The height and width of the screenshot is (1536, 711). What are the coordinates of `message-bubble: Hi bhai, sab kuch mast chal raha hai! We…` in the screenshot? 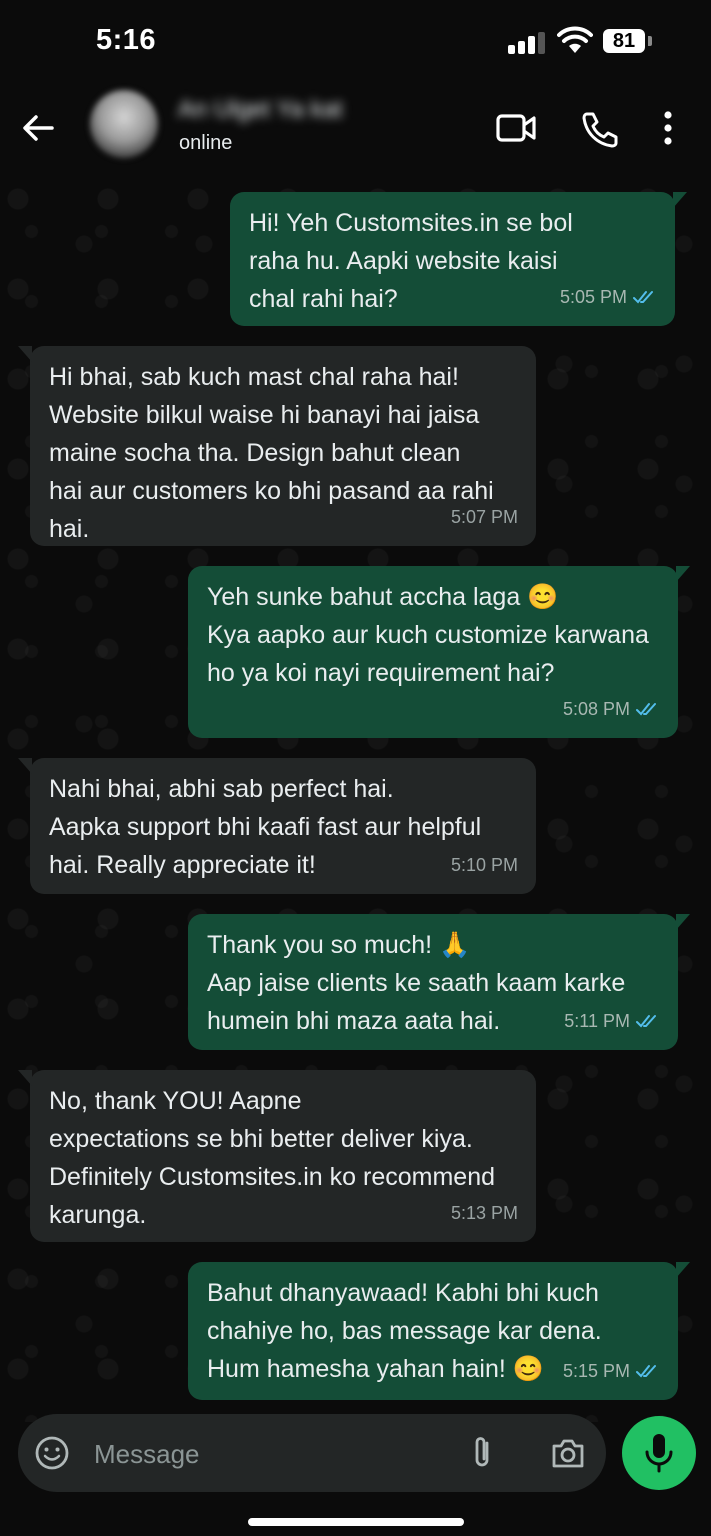 It's located at (277, 446).